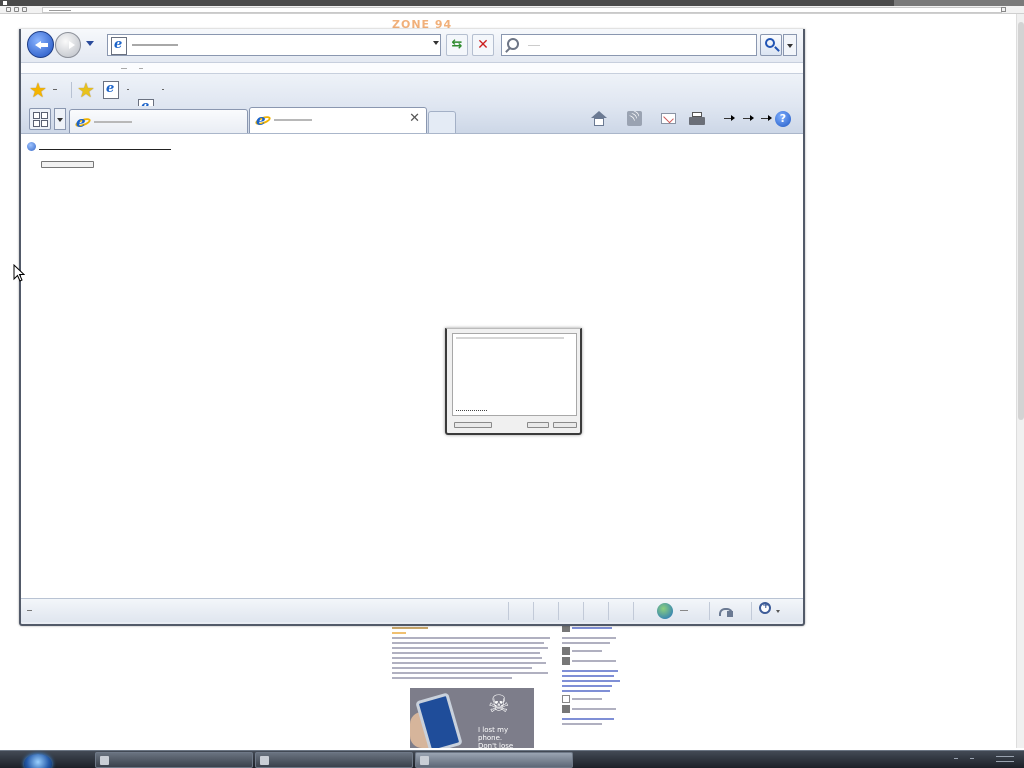 The height and width of the screenshot is (768, 1024). Describe the element at coordinates (522, 10) in the screenshot. I see `outer-address-field` at that location.